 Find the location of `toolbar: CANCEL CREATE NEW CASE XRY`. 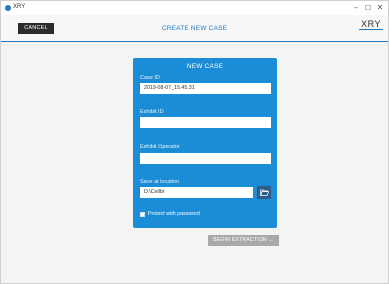

toolbar: CANCEL CREATE NEW CASE XRY is located at coordinates (194, 28).